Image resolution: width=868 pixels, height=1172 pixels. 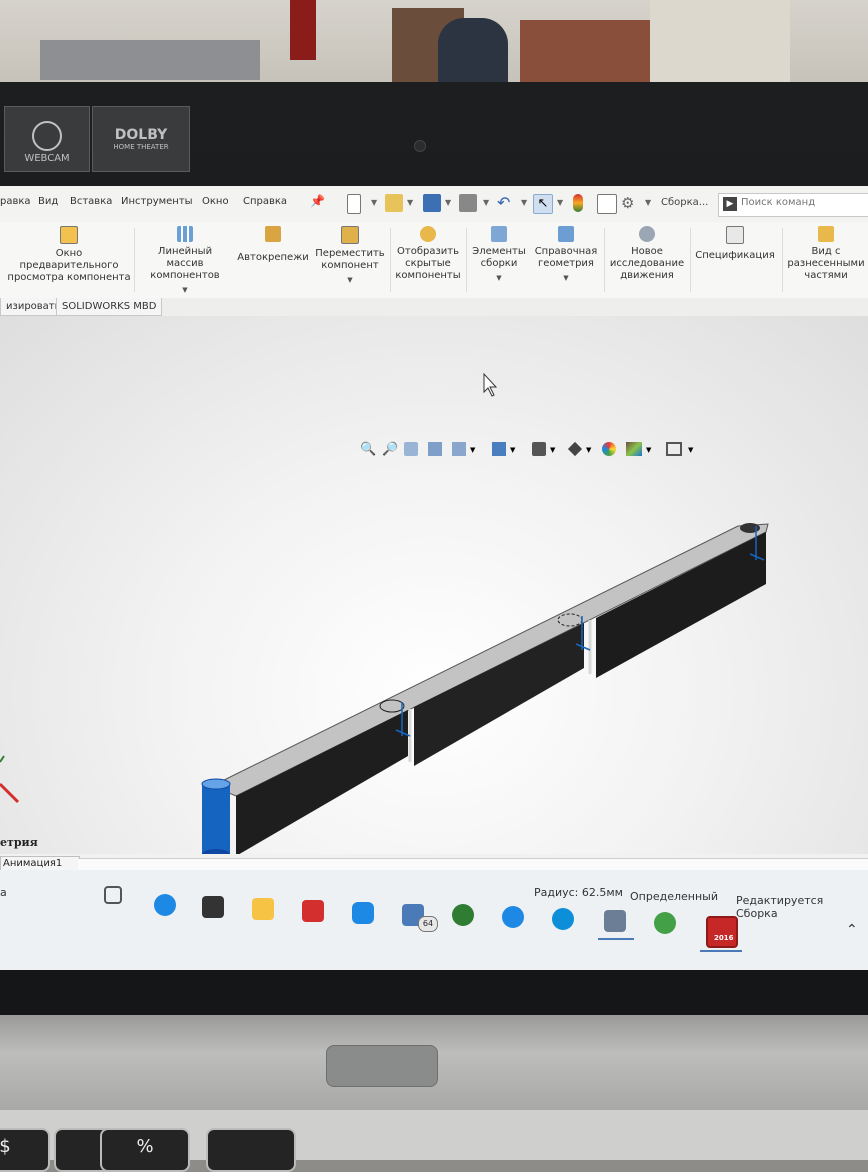 I want to click on pdf-reader-icon, so click(x=313, y=911).